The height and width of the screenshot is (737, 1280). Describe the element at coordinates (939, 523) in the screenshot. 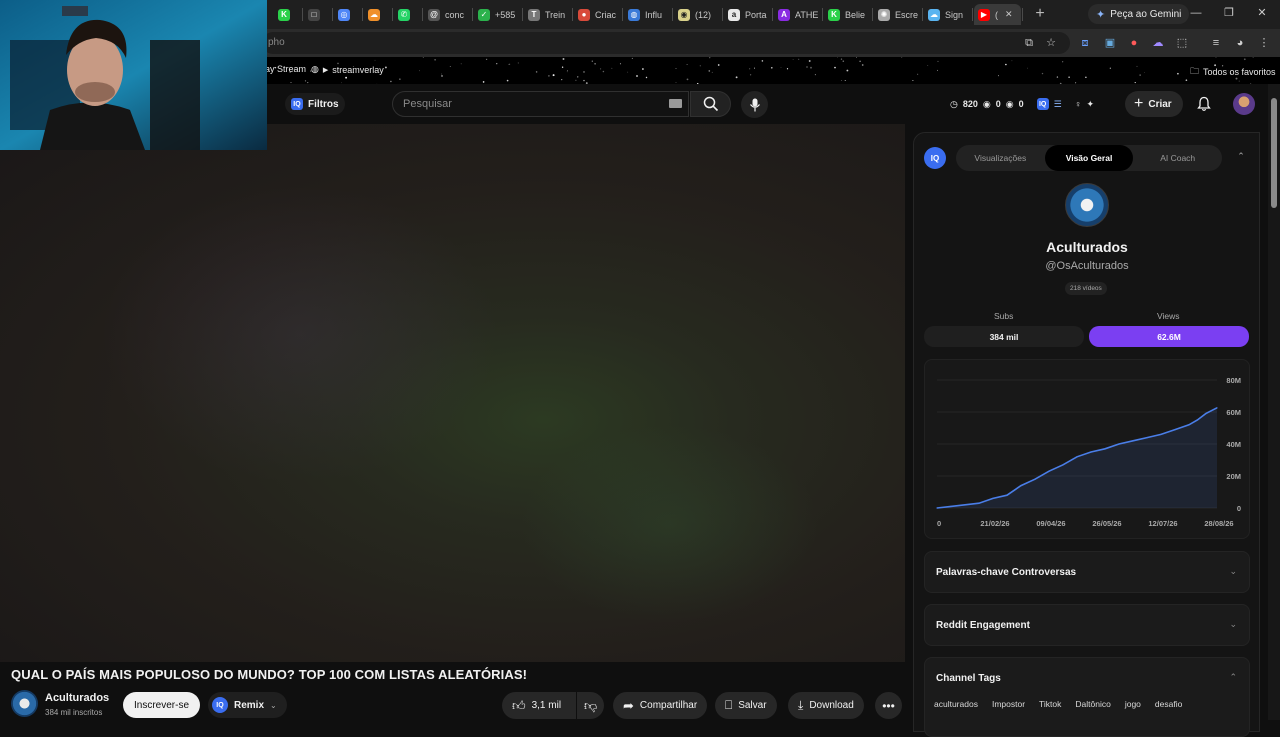

I see `chart-x-tick-label: 0` at that location.